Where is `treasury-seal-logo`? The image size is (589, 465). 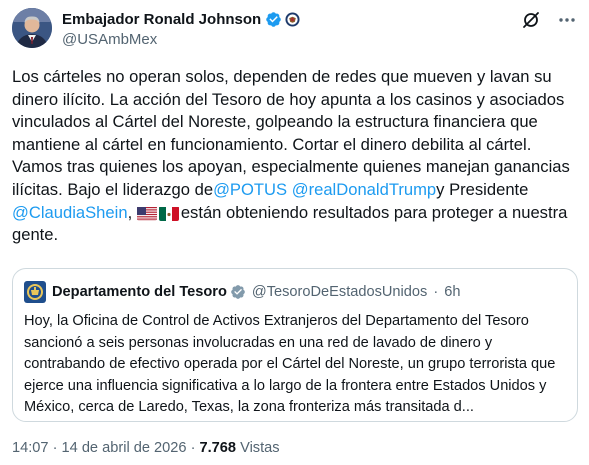 treasury-seal-logo is located at coordinates (35, 292).